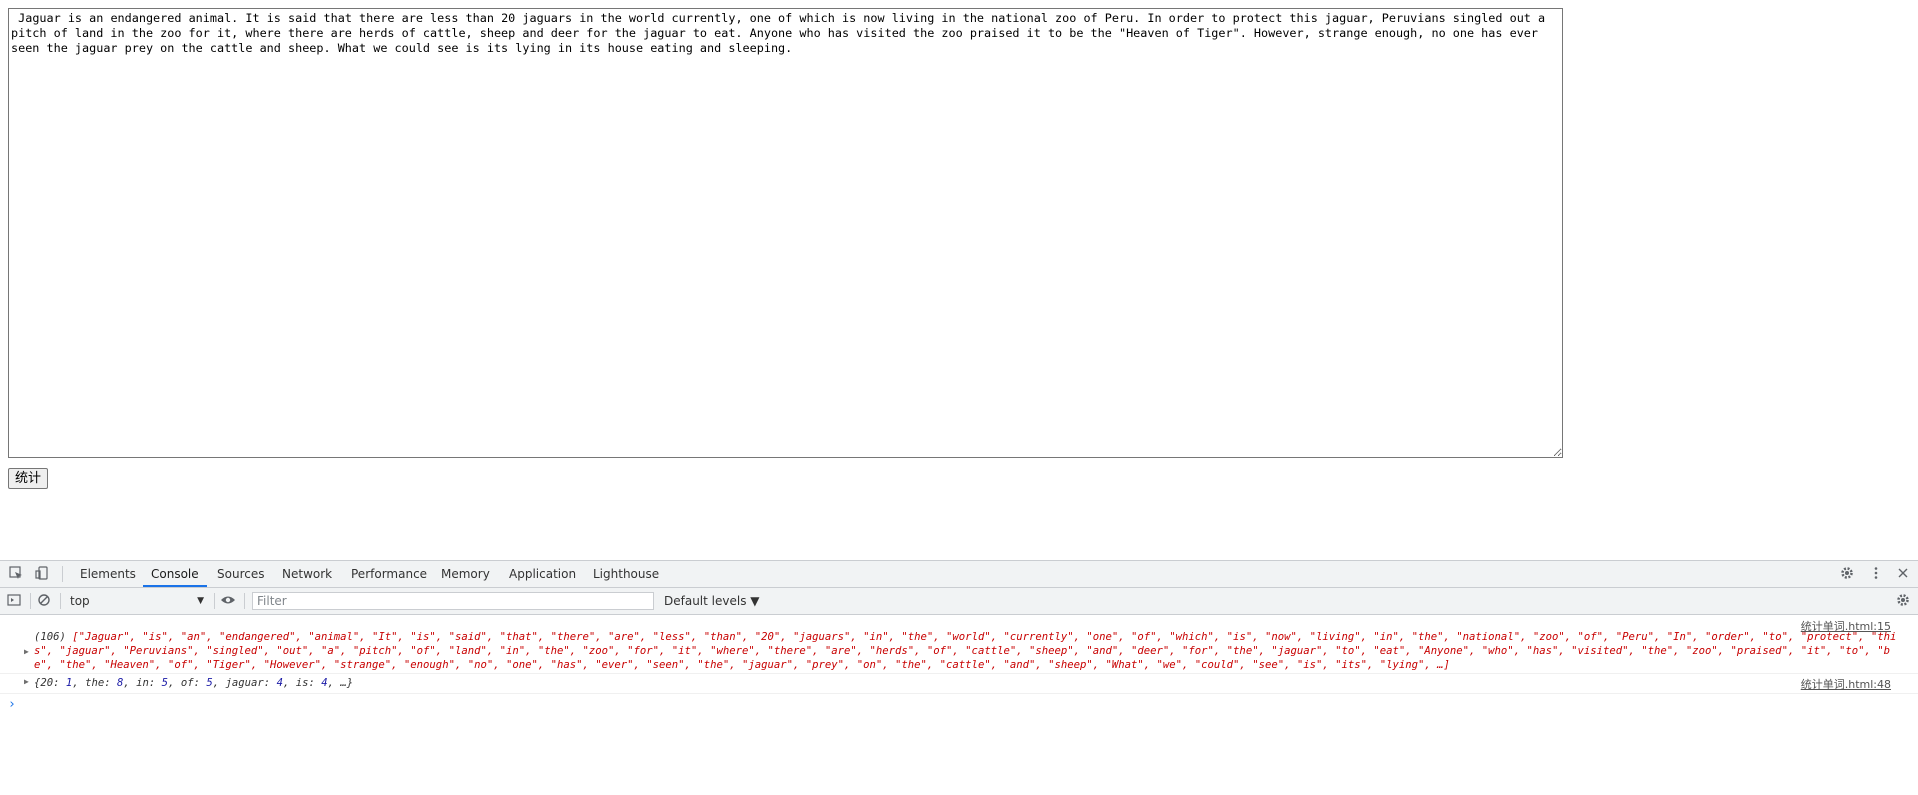 This screenshot has width=1918, height=795. Describe the element at coordinates (542, 574) in the screenshot. I see `tab-application: Application` at that location.